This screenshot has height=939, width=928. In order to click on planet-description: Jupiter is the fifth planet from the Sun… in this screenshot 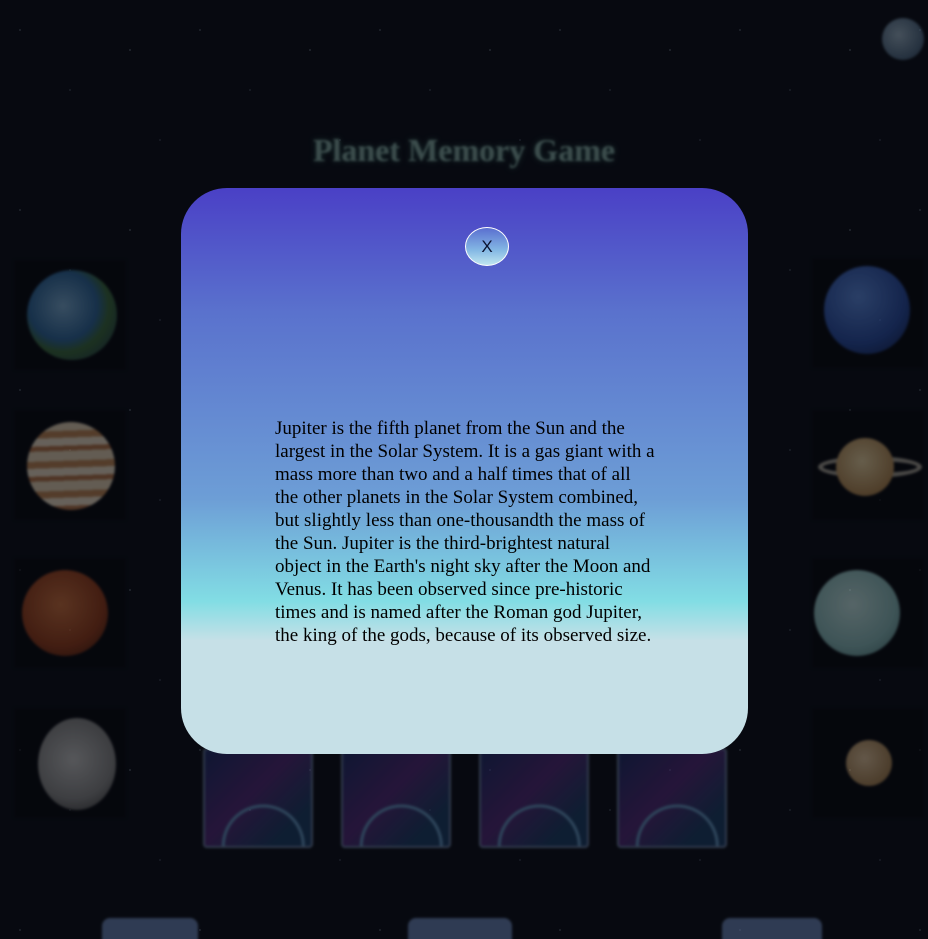, I will do `click(465, 532)`.